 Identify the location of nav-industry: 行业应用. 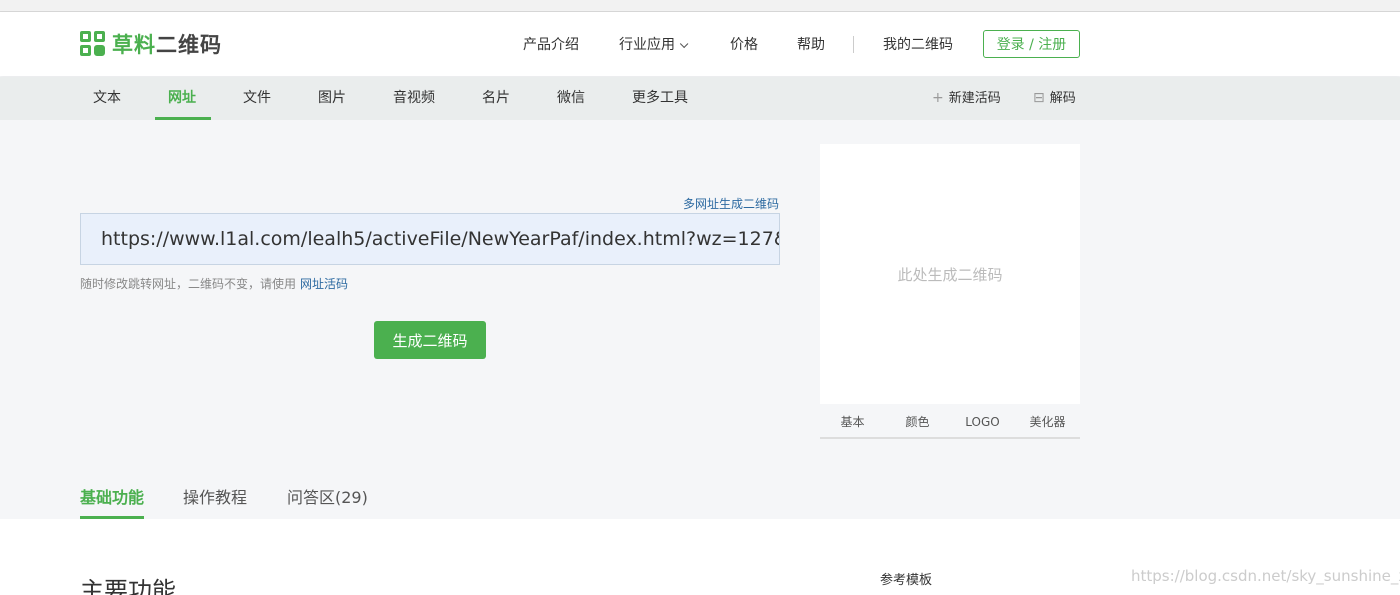
(654, 44).